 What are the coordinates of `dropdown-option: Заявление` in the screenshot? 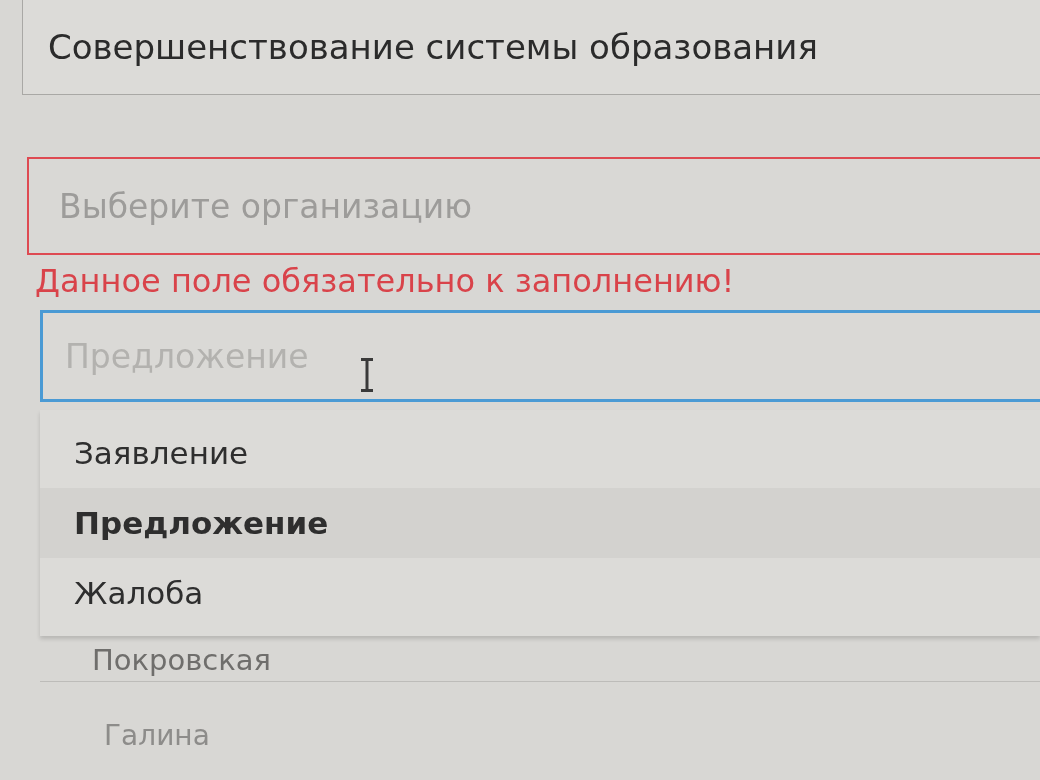 It's located at (540, 453).